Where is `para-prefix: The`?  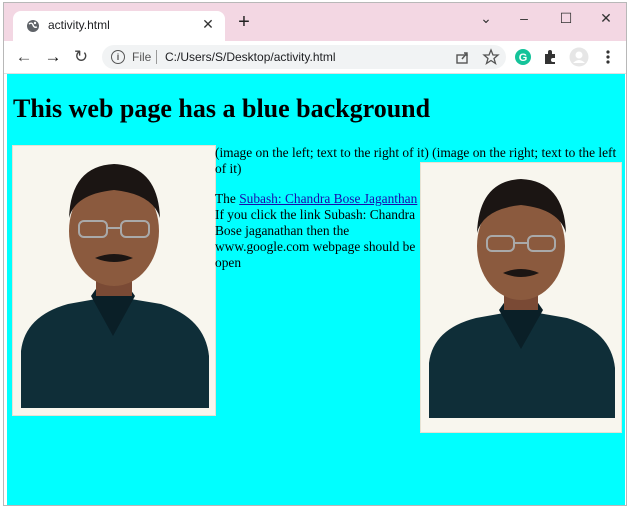 para-prefix: The is located at coordinates (225, 198).